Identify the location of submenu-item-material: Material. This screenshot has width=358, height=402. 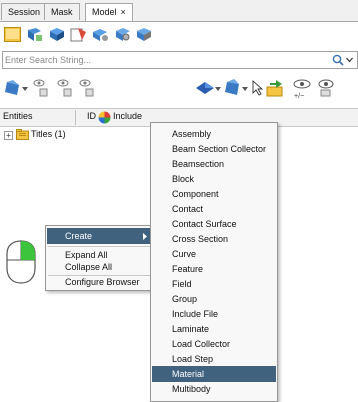
(214, 374).